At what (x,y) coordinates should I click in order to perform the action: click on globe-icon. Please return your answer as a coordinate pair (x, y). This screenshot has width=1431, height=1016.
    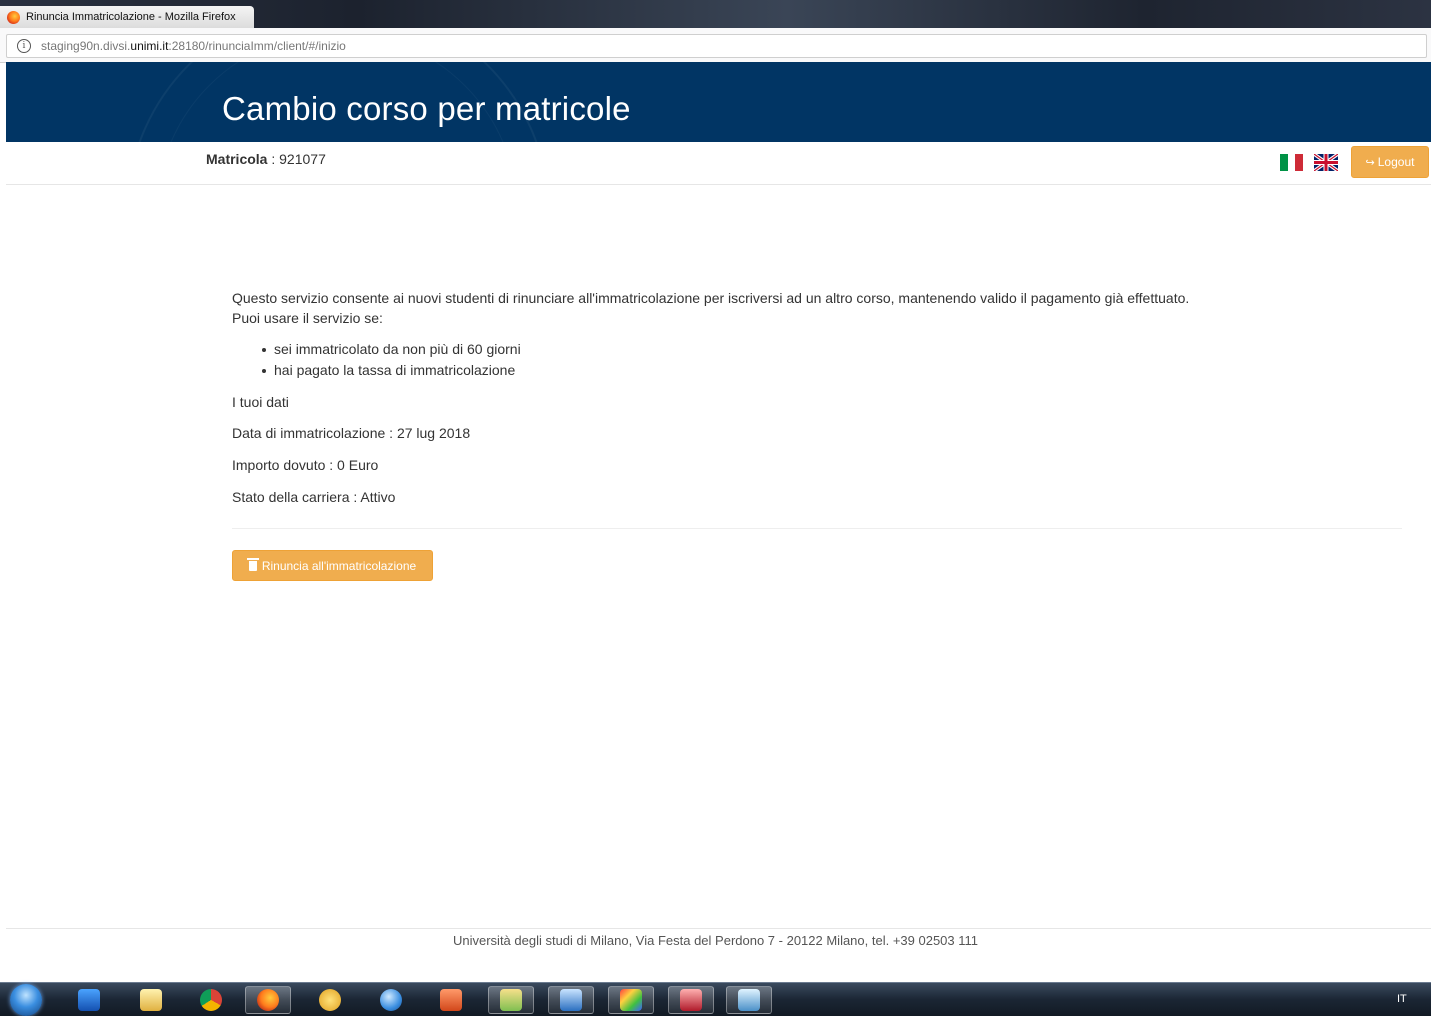
    Looking at the image, I should click on (391, 1000).